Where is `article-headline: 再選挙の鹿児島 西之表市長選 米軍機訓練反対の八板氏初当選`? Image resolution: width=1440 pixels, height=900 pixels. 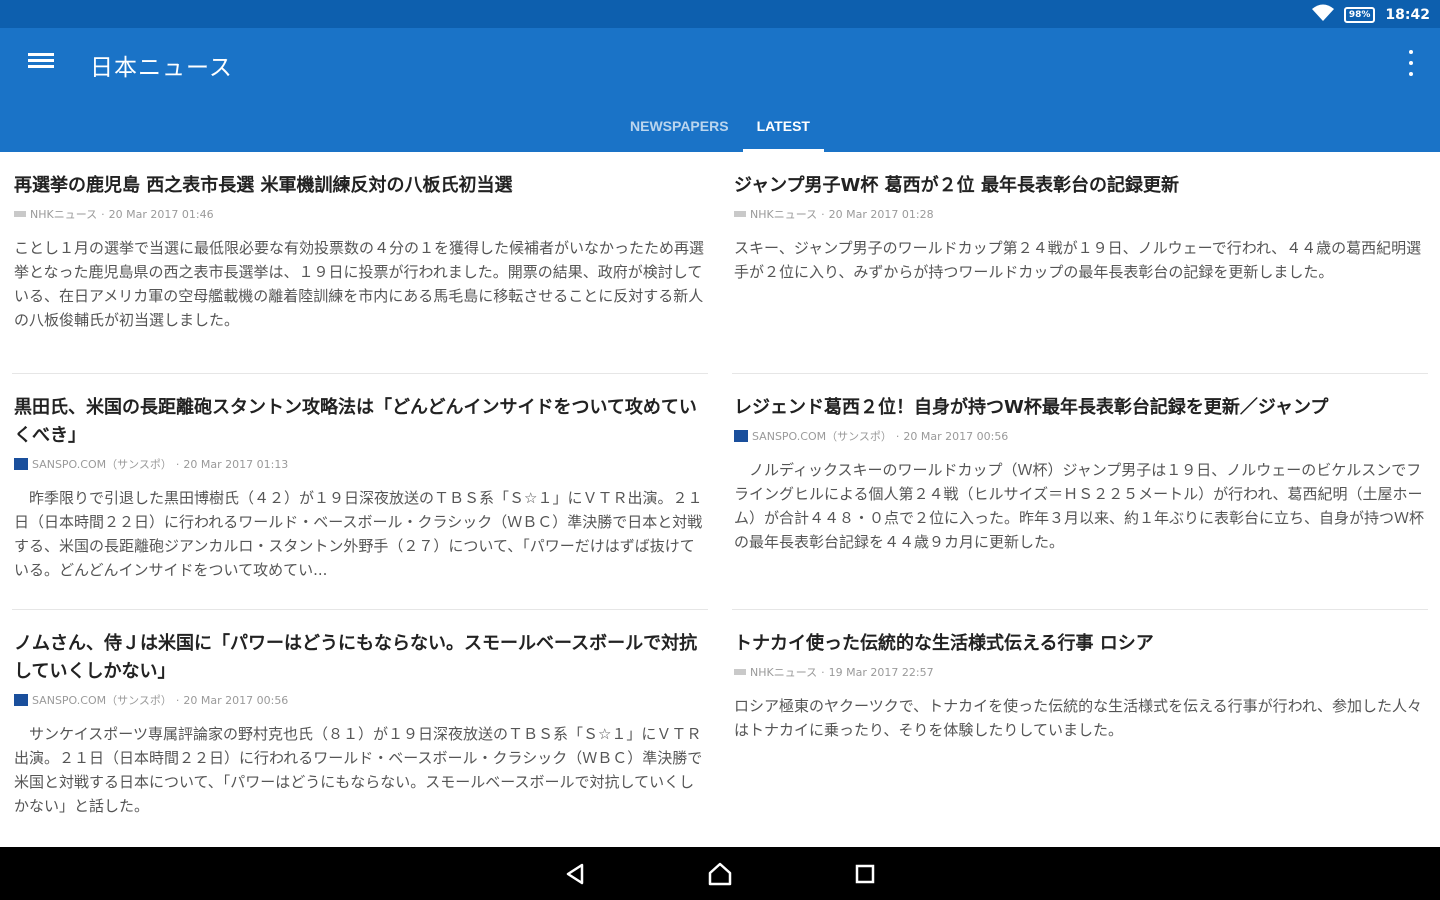
article-headline: 再選挙の鹿児島 西之表市長選 米軍機訓練反対の八板氏初当選 is located at coordinates (263, 185).